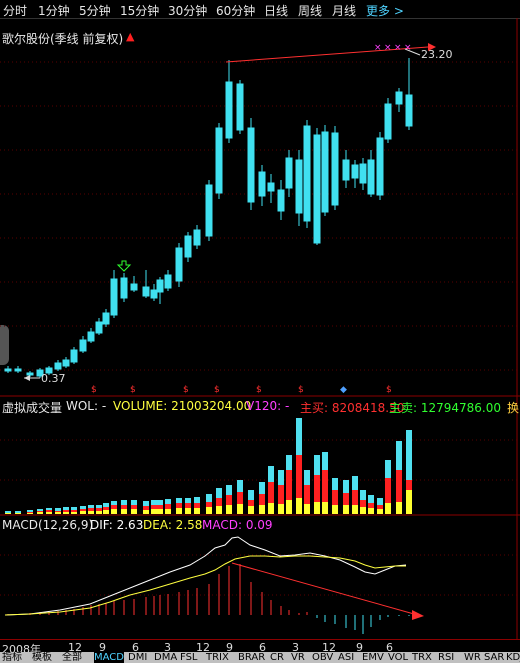 This screenshot has height=663, width=520. I want to click on tab-rsi: RSI, so click(446, 657).